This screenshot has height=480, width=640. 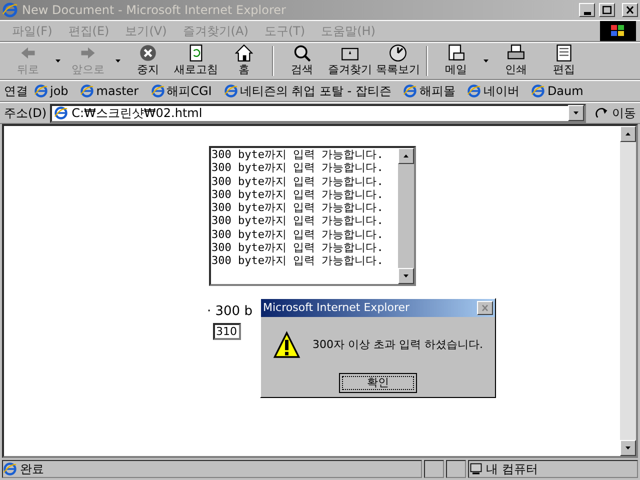 I want to click on toolbar-button: 즐겨찾기, so click(x=350, y=61).